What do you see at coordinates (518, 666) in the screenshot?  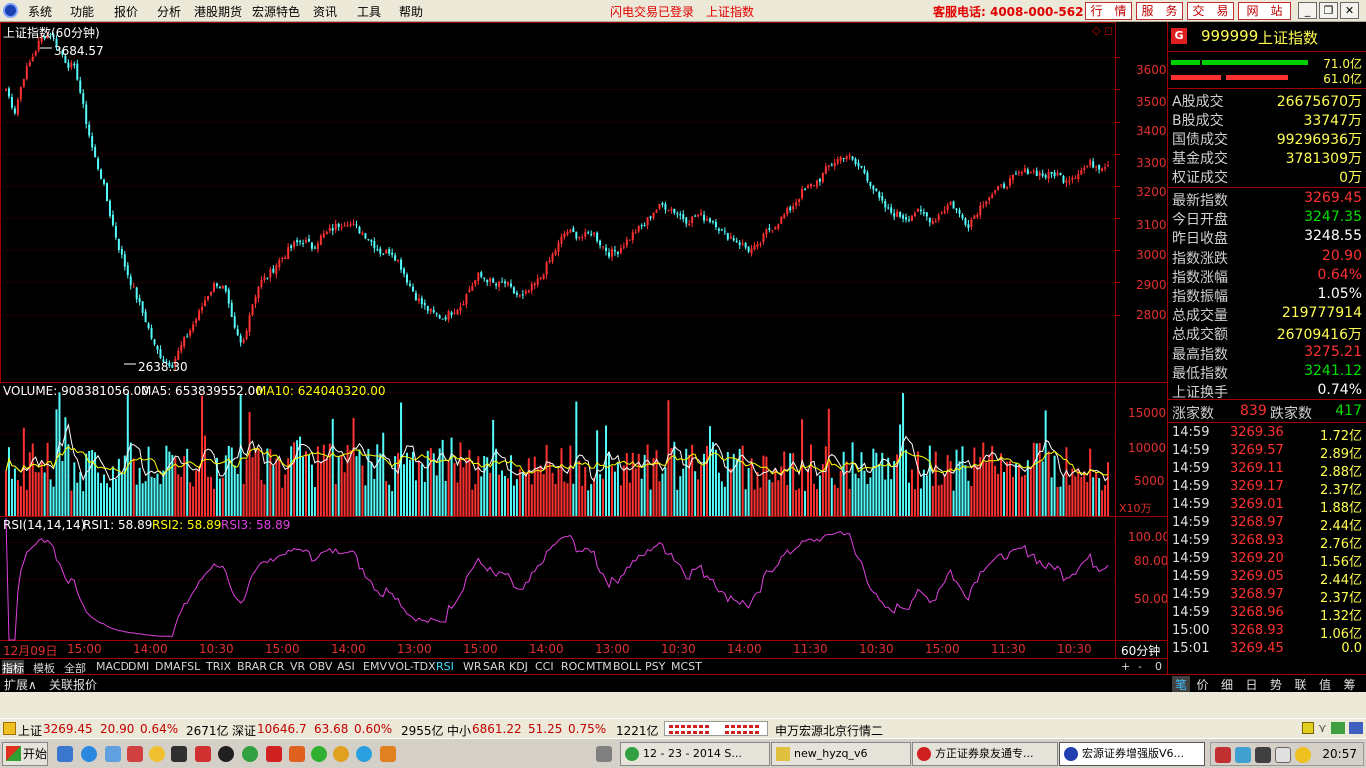 I see `indicator-tab: KDJ` at bounding box center [518, 666].